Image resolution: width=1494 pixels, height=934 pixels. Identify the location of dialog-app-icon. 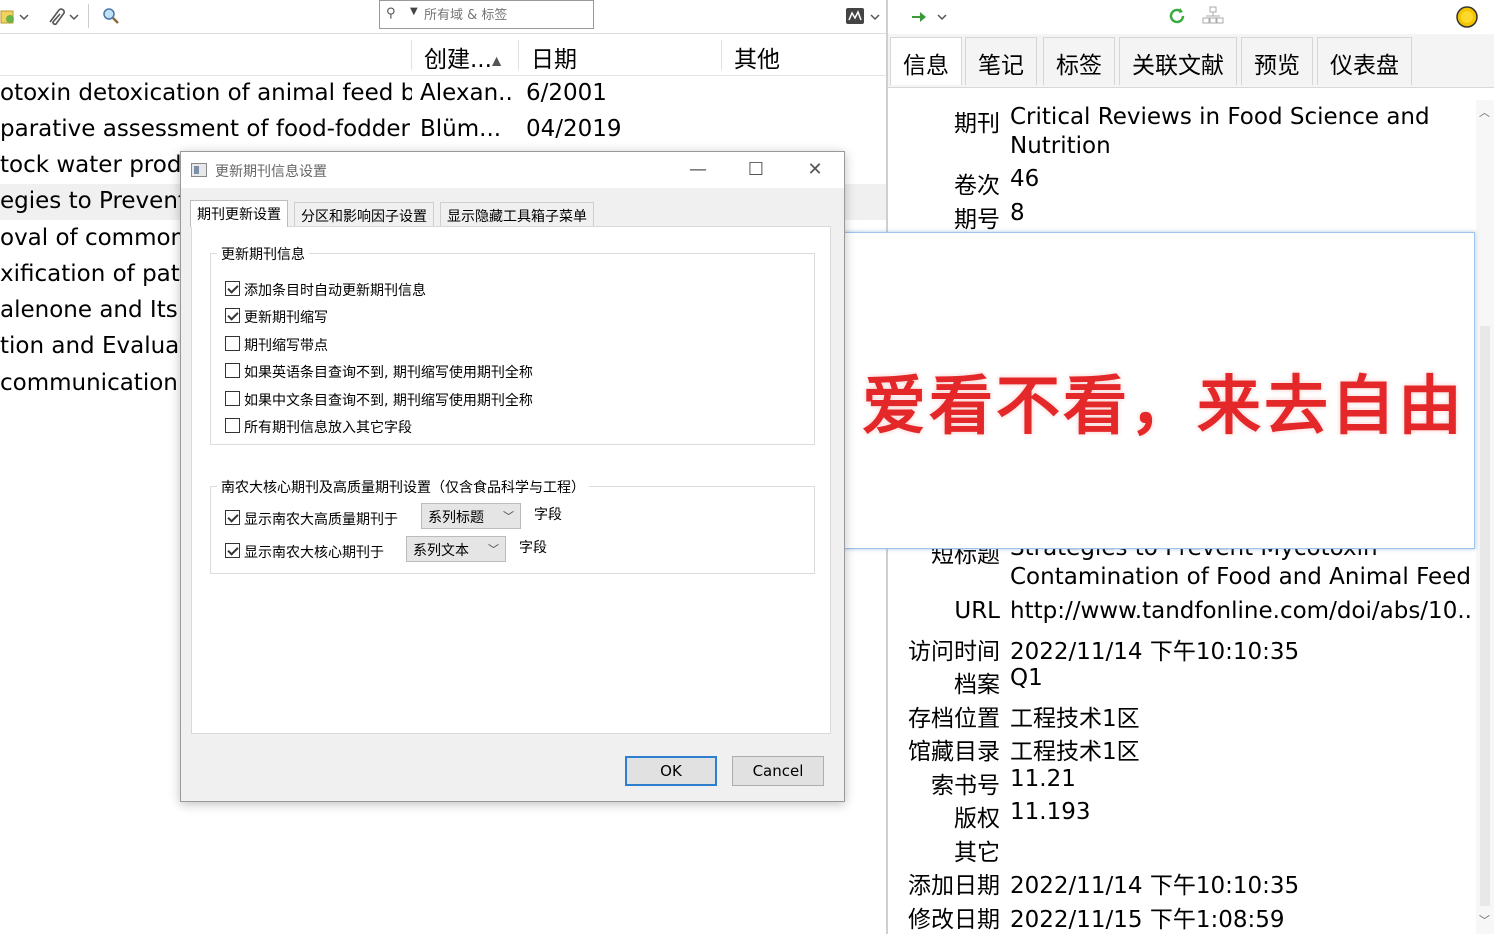
(199, 170).